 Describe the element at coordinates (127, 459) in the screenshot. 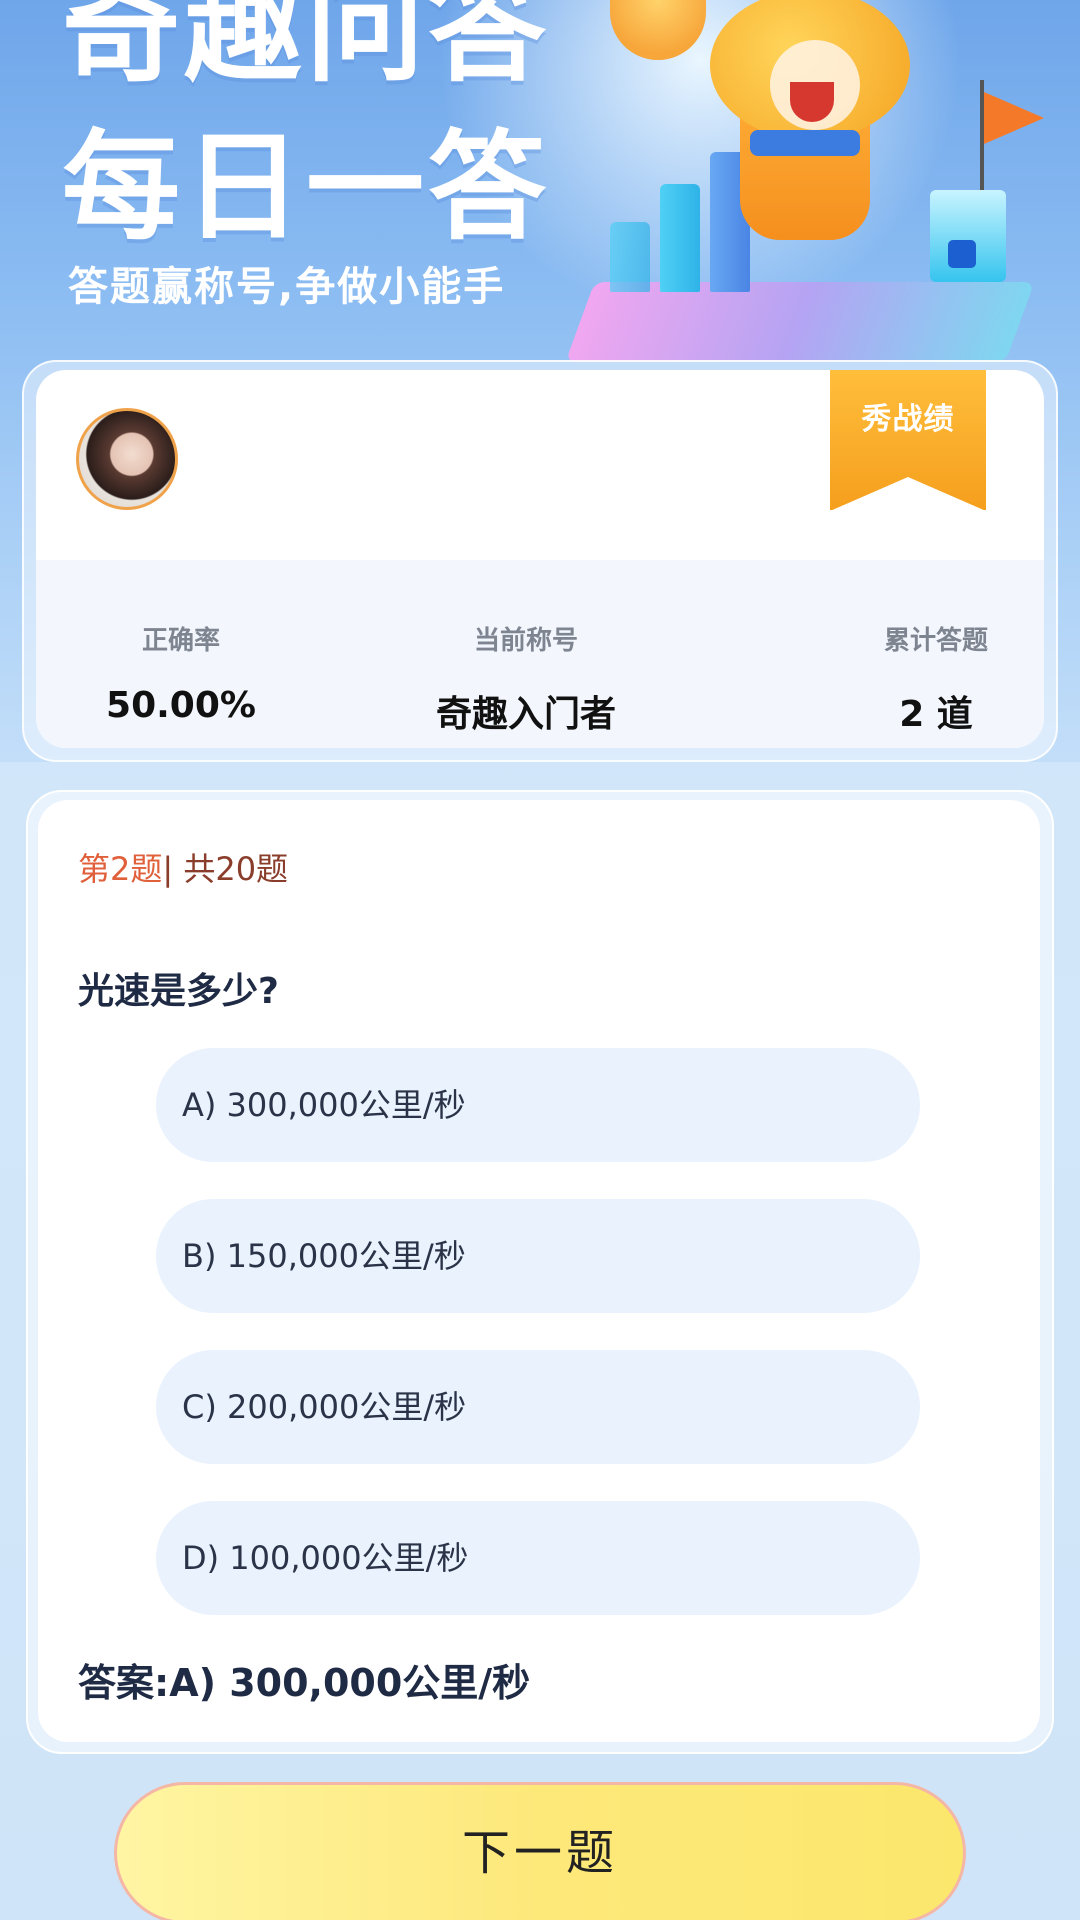

I see `avatar` at that location.